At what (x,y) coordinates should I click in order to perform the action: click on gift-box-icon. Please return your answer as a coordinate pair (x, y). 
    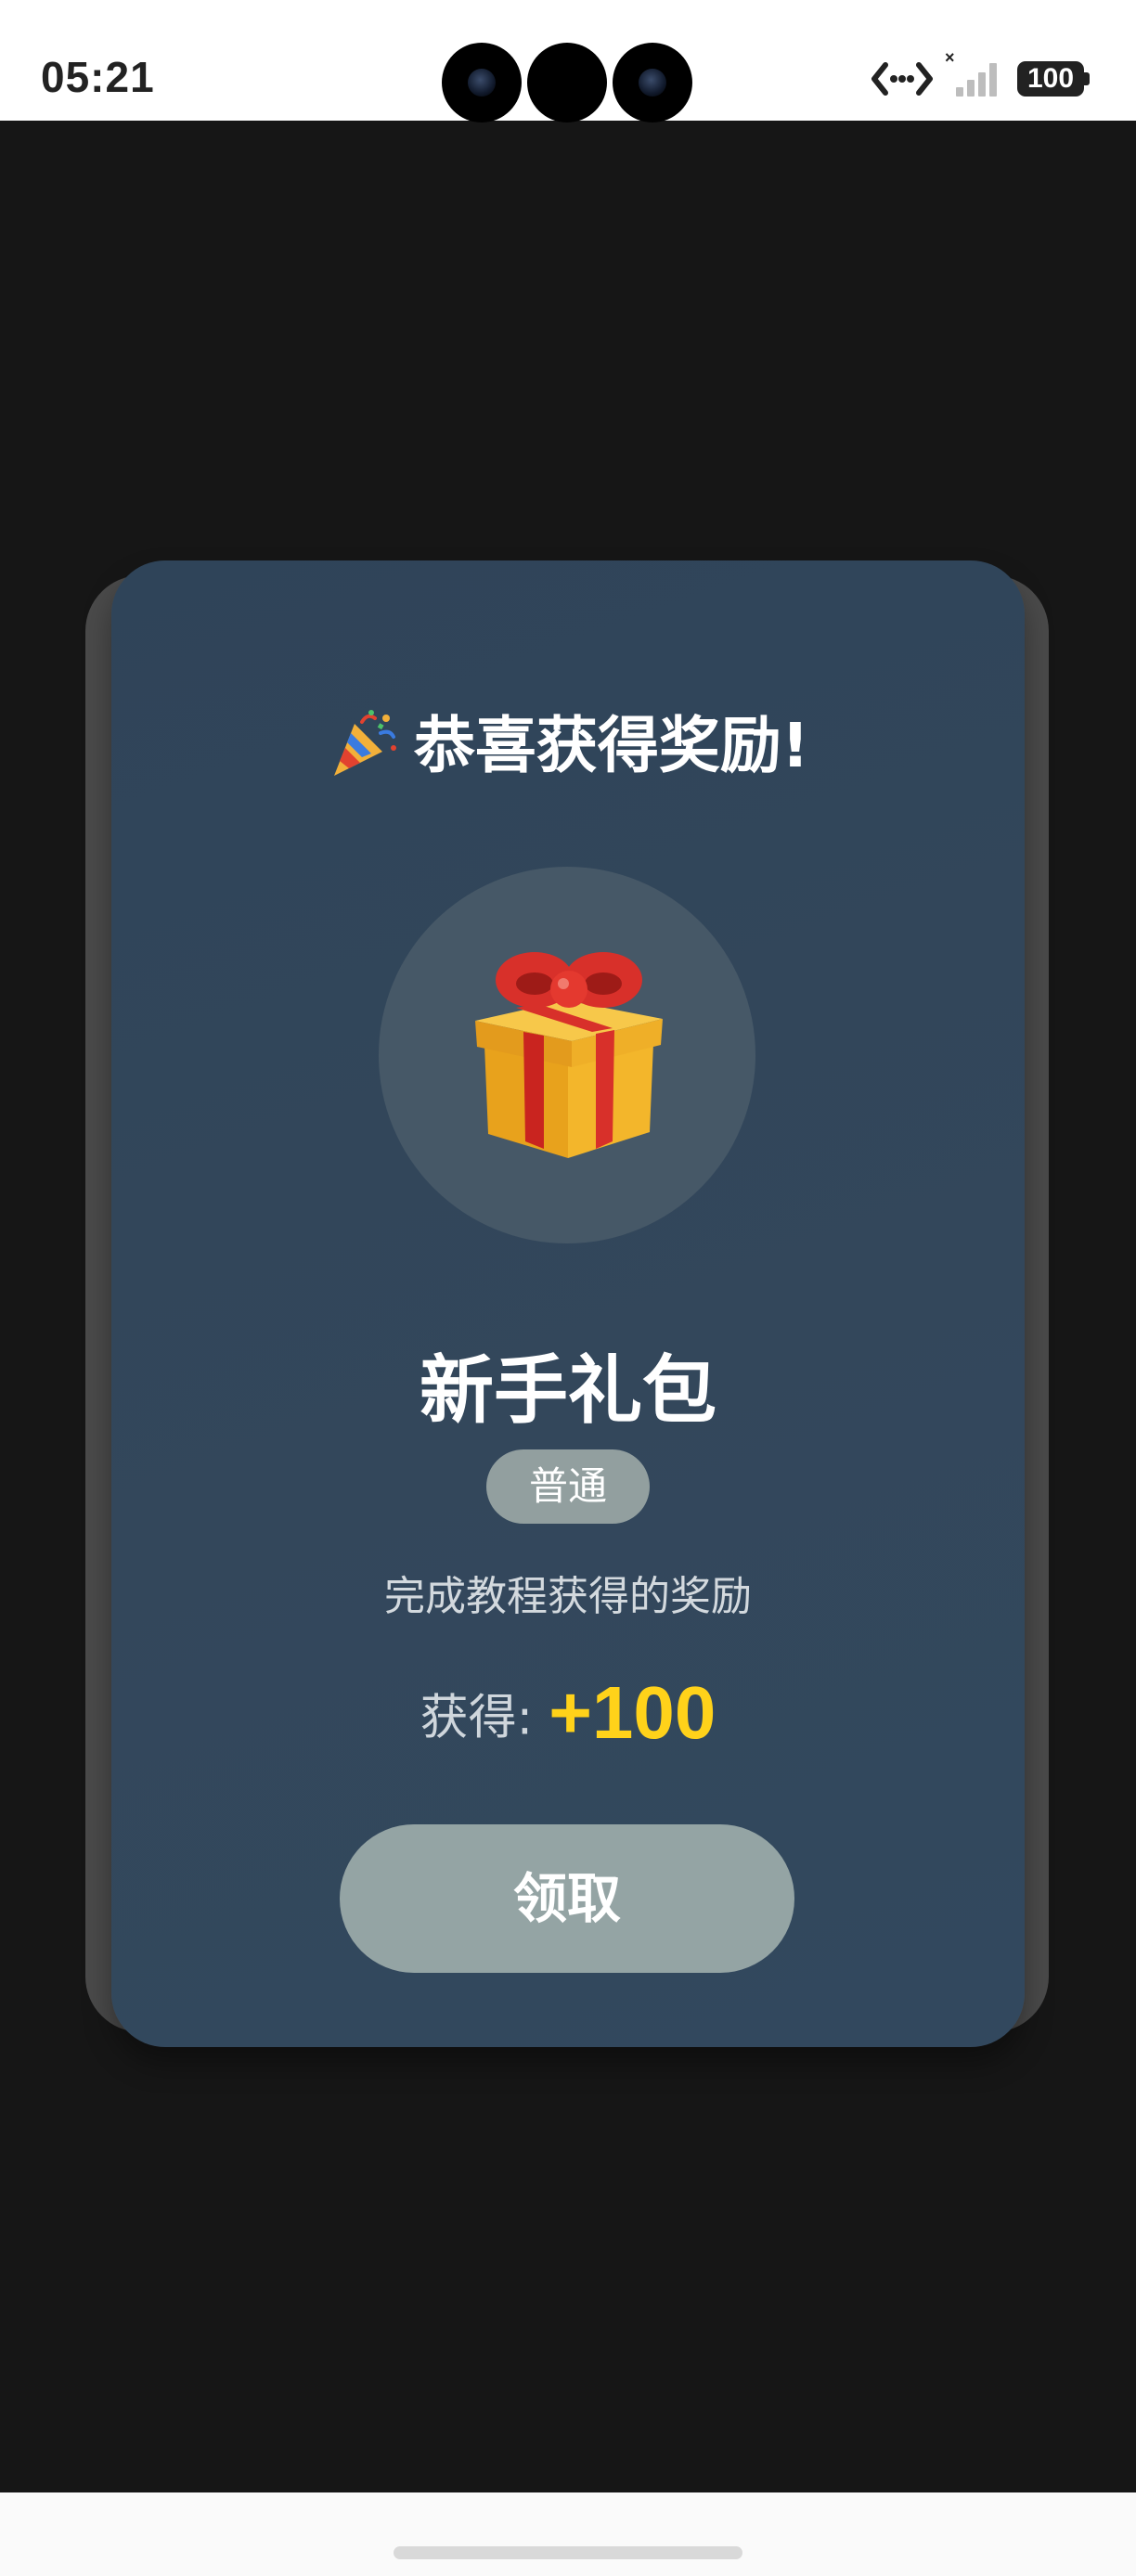
    Looking at the image, I should click on (569, 1055).